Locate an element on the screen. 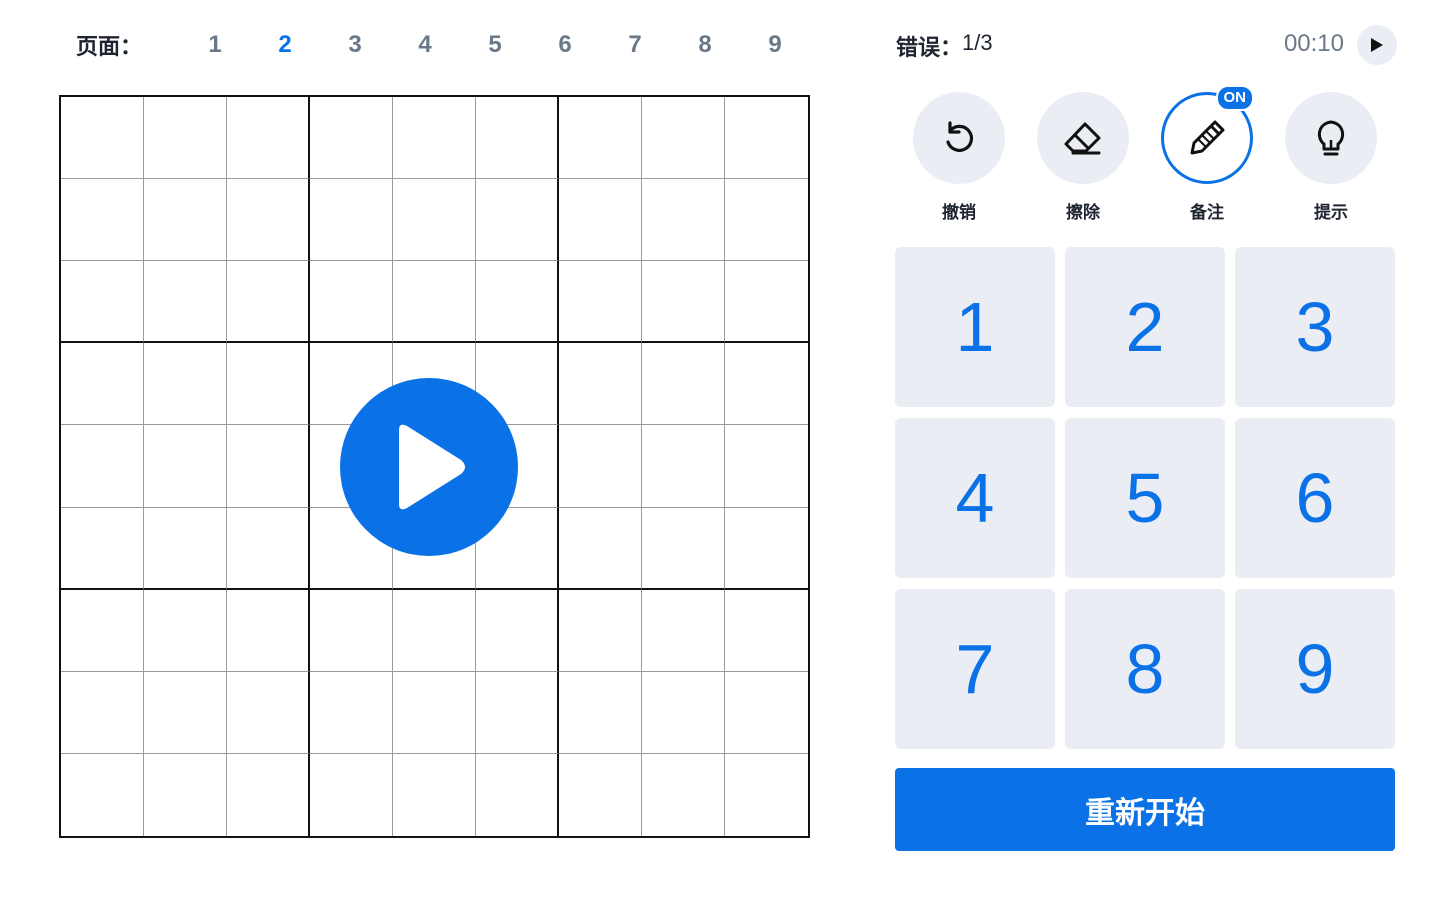 This screenshot has width=1440, height=900. page-6: 6 is located at coordinates (565, 45).